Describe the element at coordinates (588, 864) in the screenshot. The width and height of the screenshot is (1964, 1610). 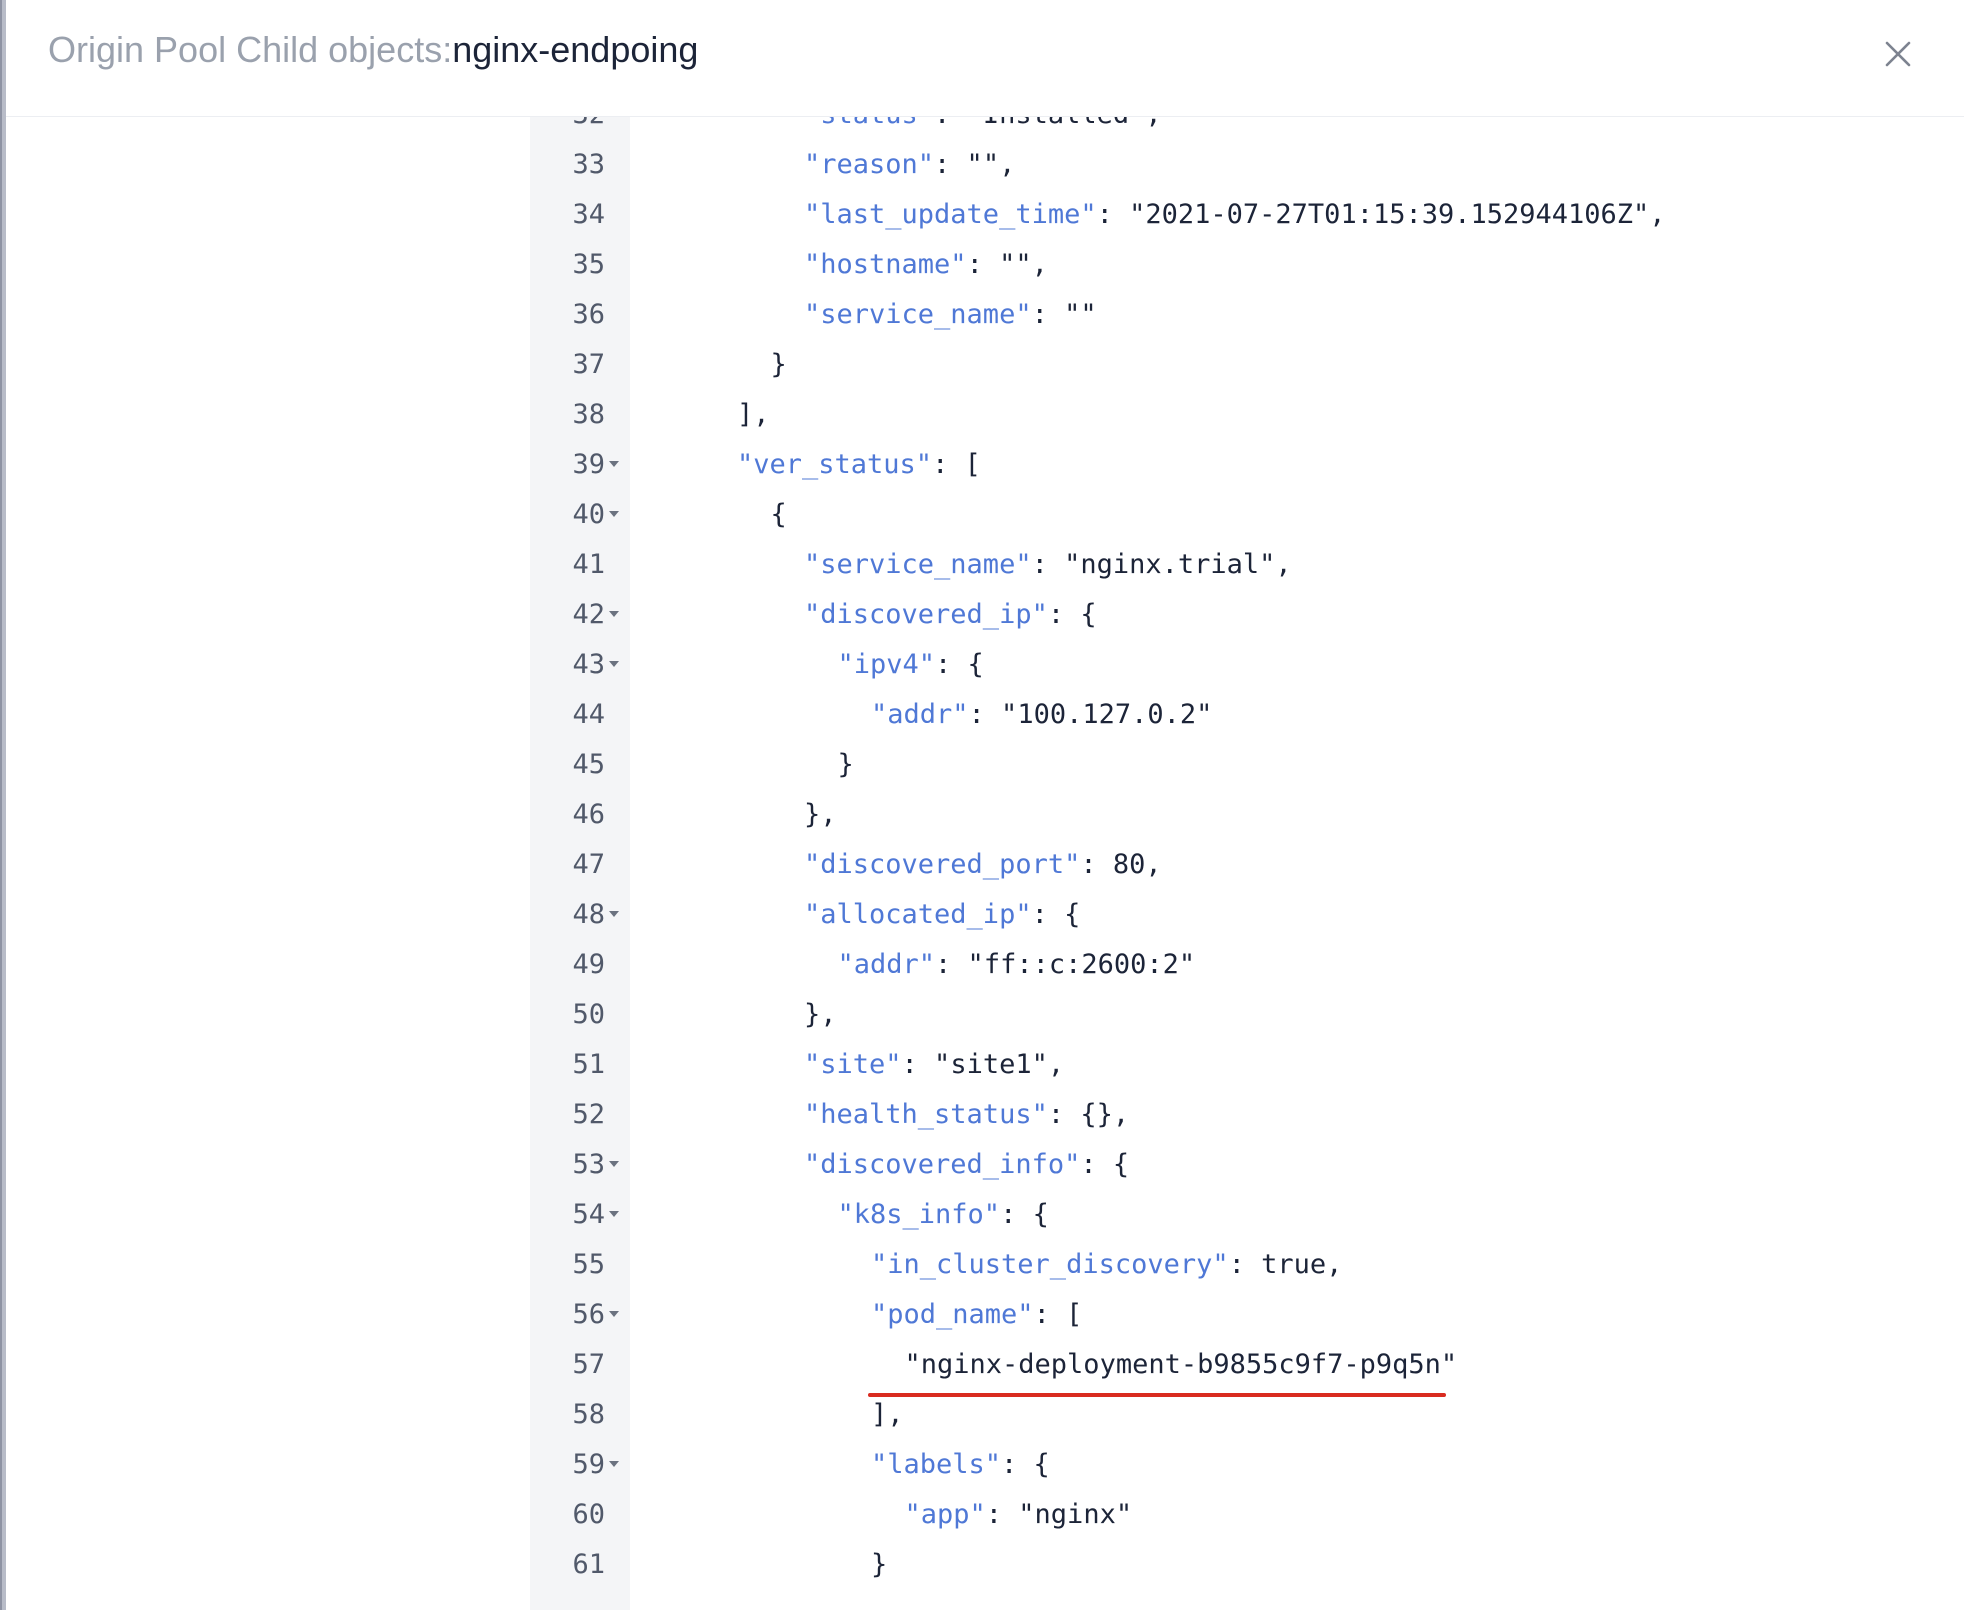
I see `line-number: 47` at that location.